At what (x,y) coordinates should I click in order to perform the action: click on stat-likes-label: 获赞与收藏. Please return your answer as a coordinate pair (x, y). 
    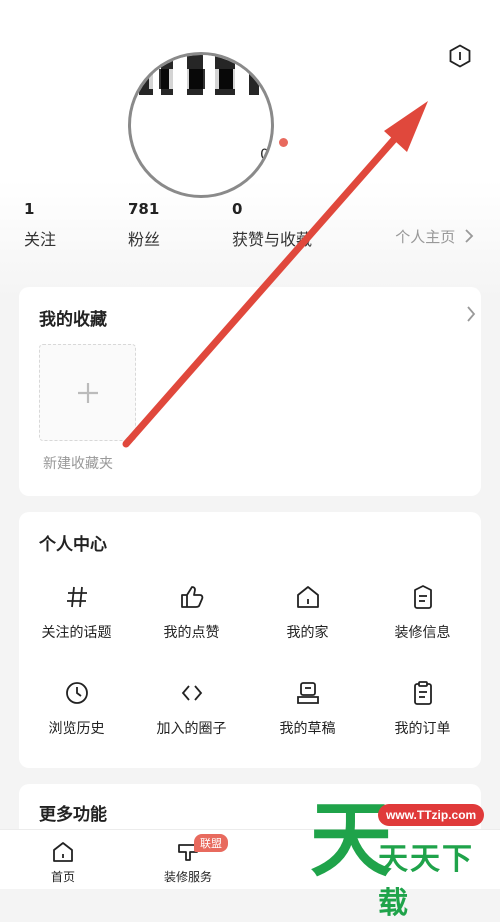
    Looking at the image, I should click on (272, 239).